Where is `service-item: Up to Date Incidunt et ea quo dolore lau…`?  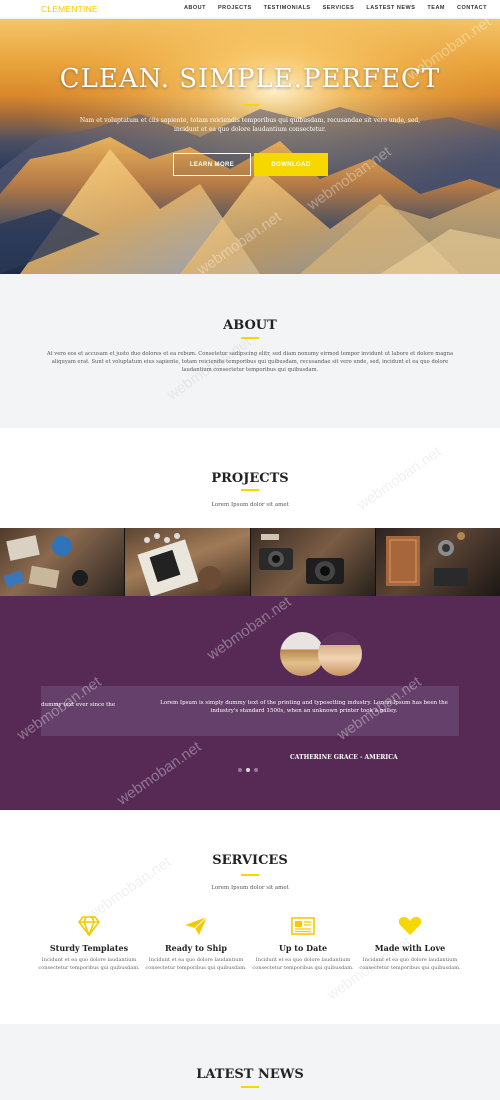
service-item: Up to Date Incidunt et ea quo dolore lau… is located at coordinates (303, 944).